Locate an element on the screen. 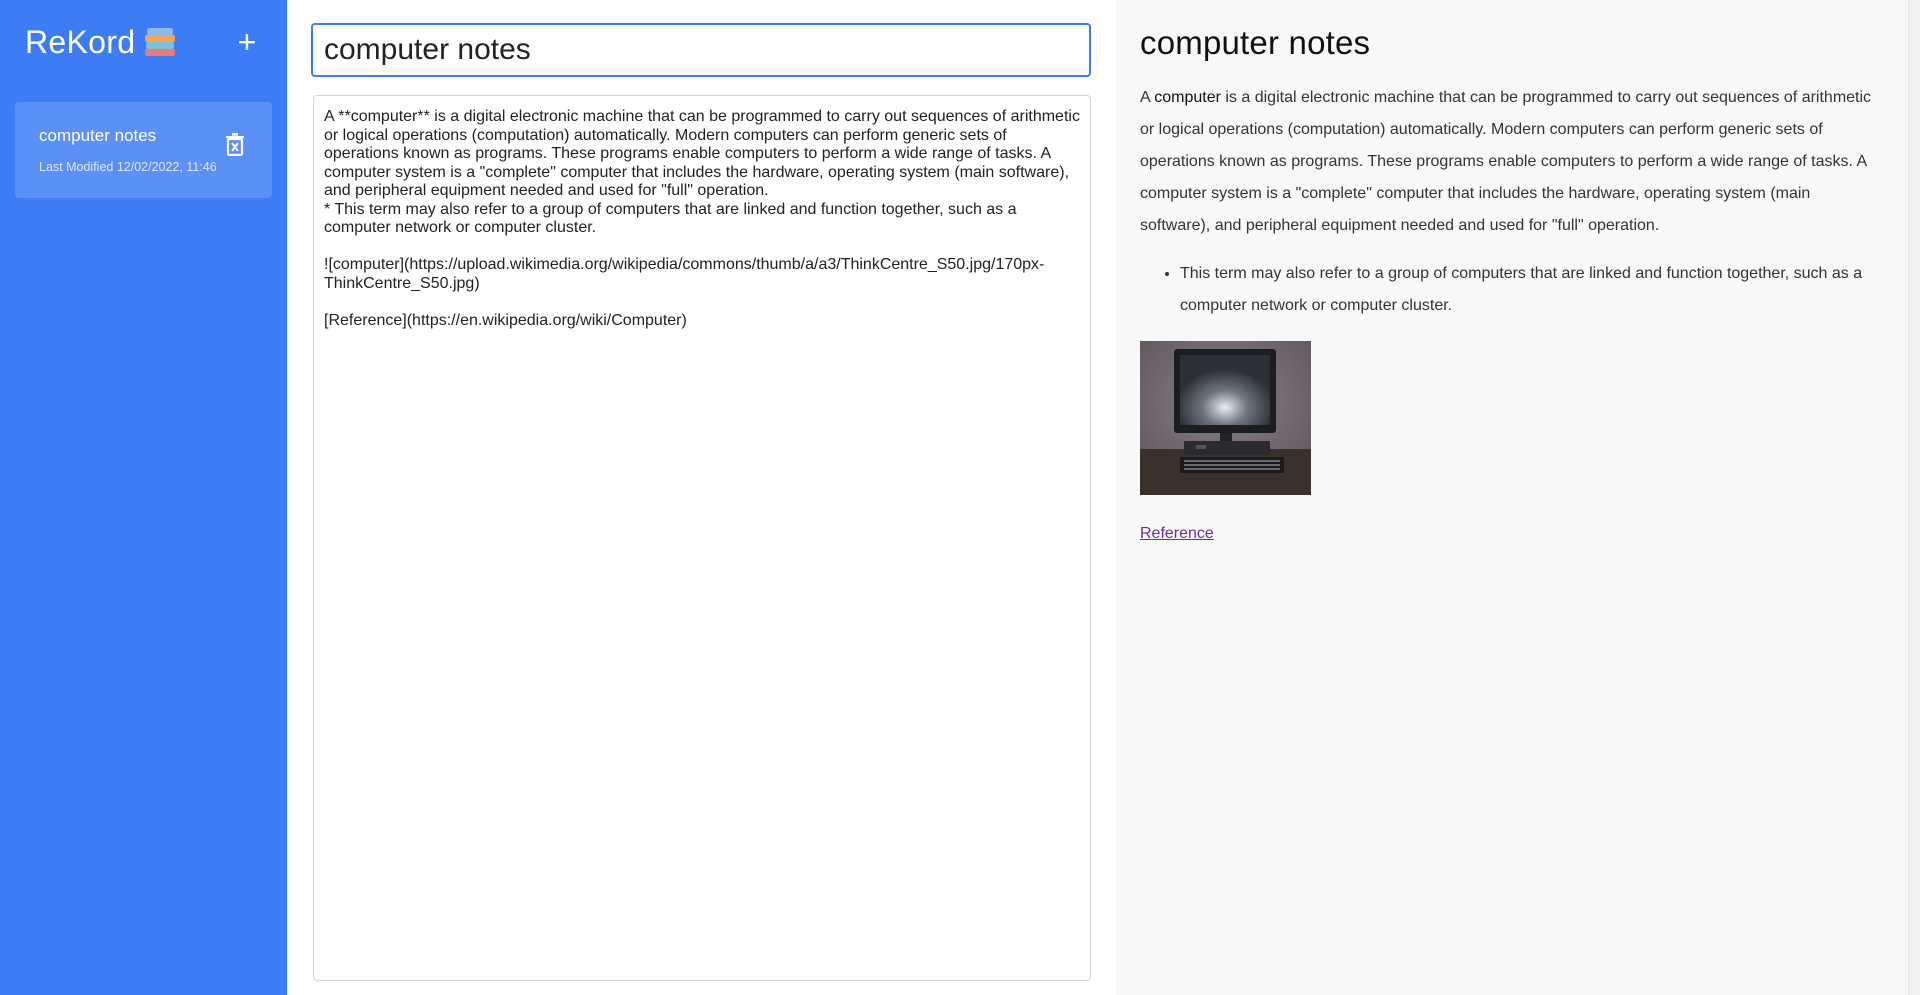  sidebar-header: ReKord + is located at coordinates (143, 42).